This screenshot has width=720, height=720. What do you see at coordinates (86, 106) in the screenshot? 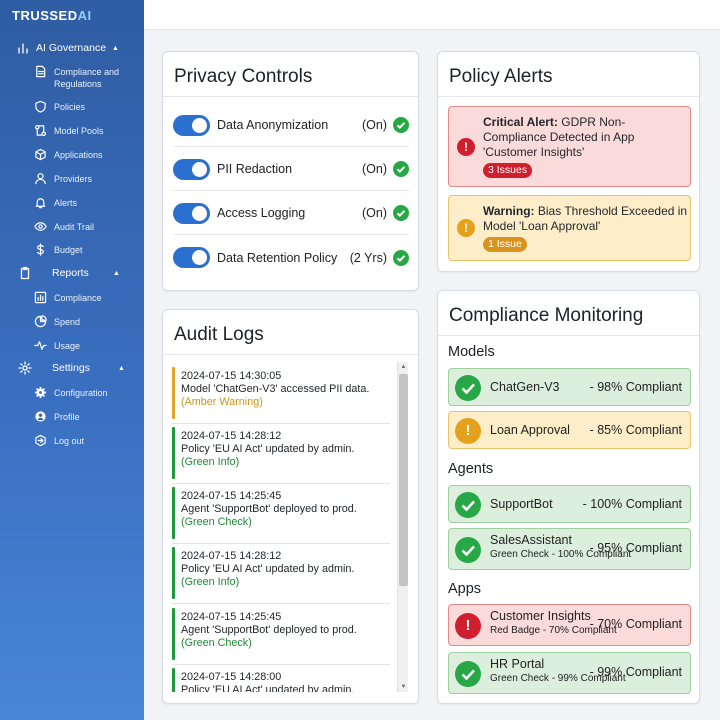
I see `sidebar-item-policies: Policies` at bounding box center [86, 106].